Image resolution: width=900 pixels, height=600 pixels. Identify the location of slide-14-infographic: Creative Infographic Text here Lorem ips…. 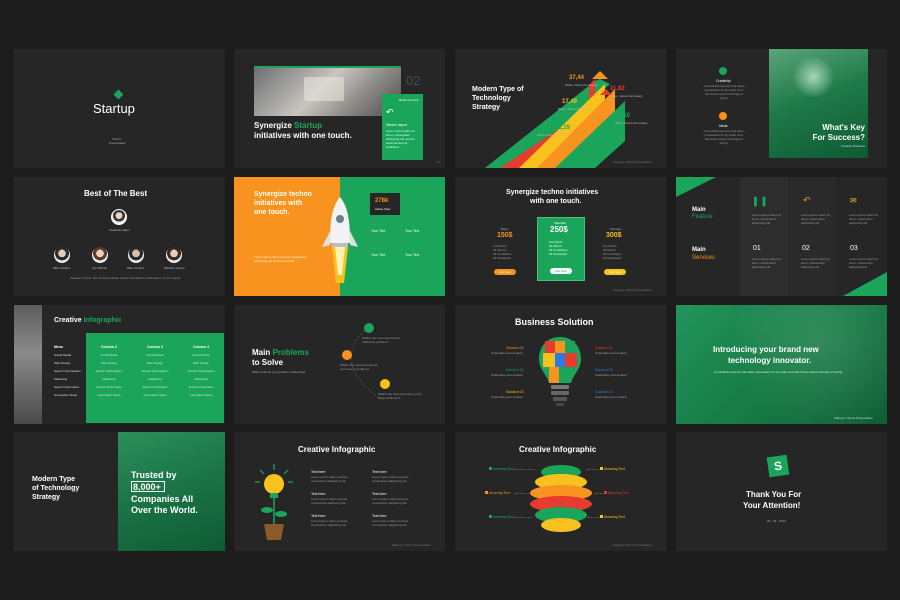
(339, 491).